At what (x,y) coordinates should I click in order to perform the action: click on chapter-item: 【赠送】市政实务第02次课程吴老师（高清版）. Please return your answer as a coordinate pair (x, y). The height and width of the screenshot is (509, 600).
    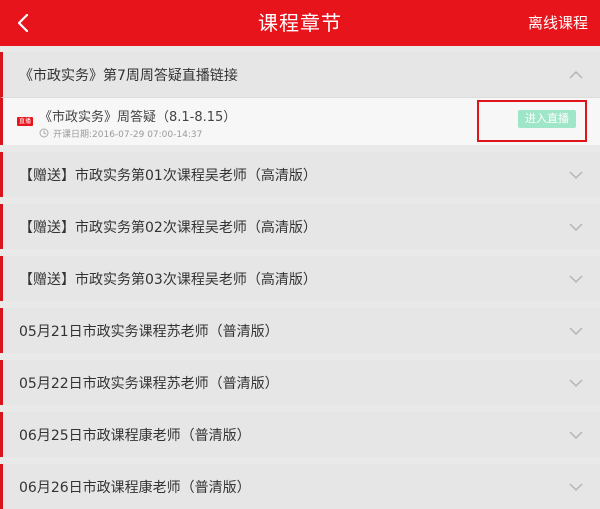
    Looking at the image, I should click on (300, 226).